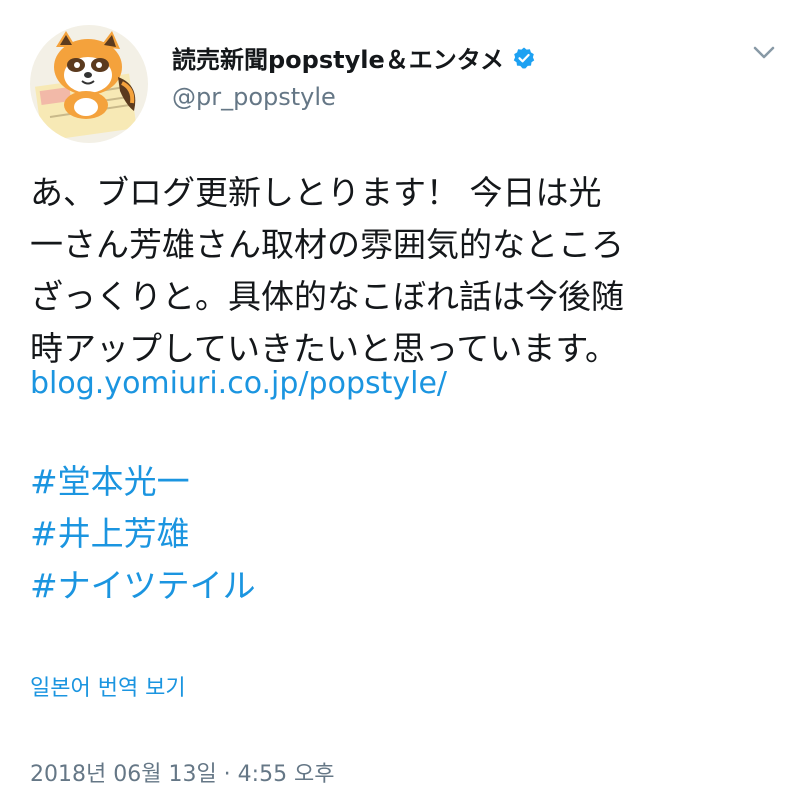 The width and height of the screenshot is (800, 793). What do you see at coordinates (327, 244) in the screenshot?
I see `tweet-text-line: 一さん芳雄さん取材の雰囲気的なところ` at bounding box center [327, 244].